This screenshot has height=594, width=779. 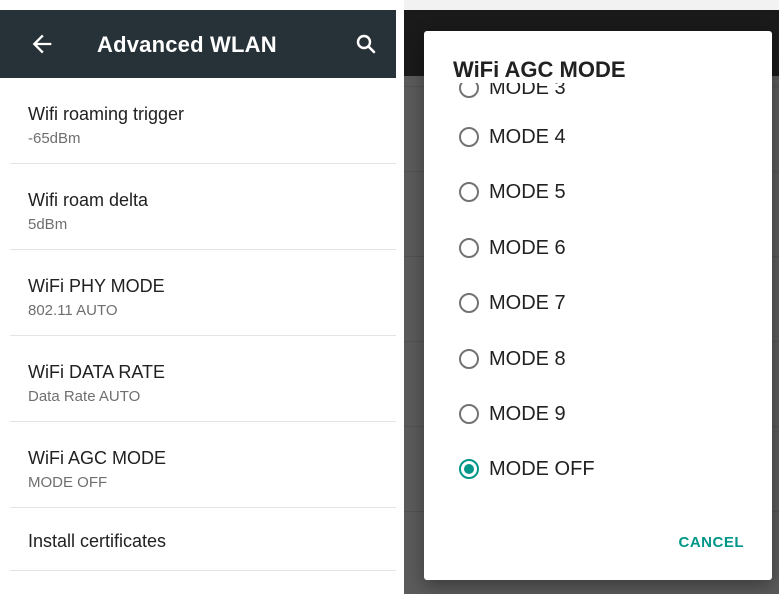 I want to click on option-label: MODE 6, so click(x=527, y=247).